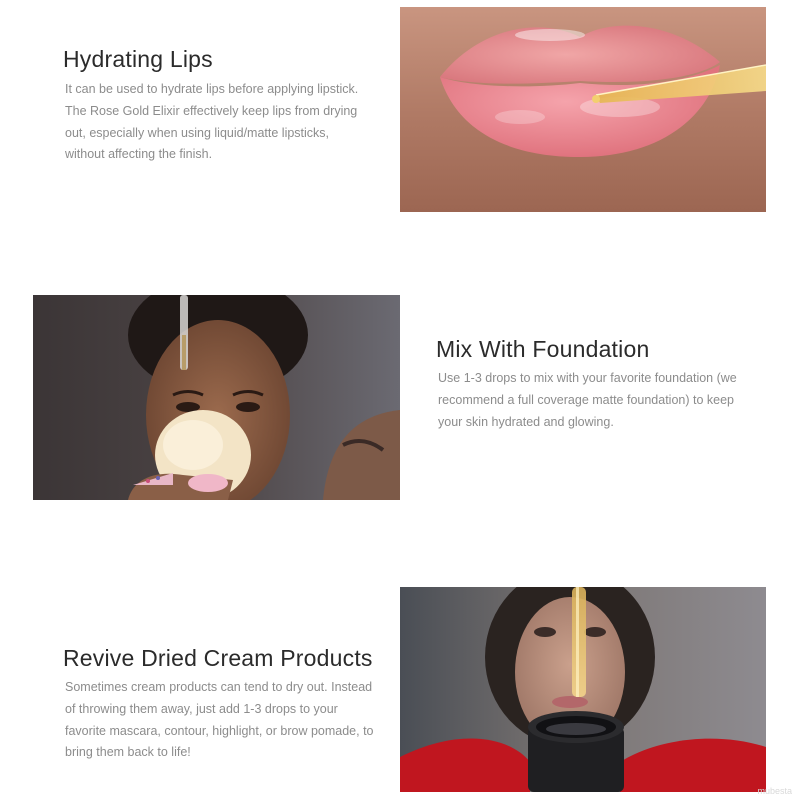  I want to click on foundation-sponge-photo, so click(216, 397).